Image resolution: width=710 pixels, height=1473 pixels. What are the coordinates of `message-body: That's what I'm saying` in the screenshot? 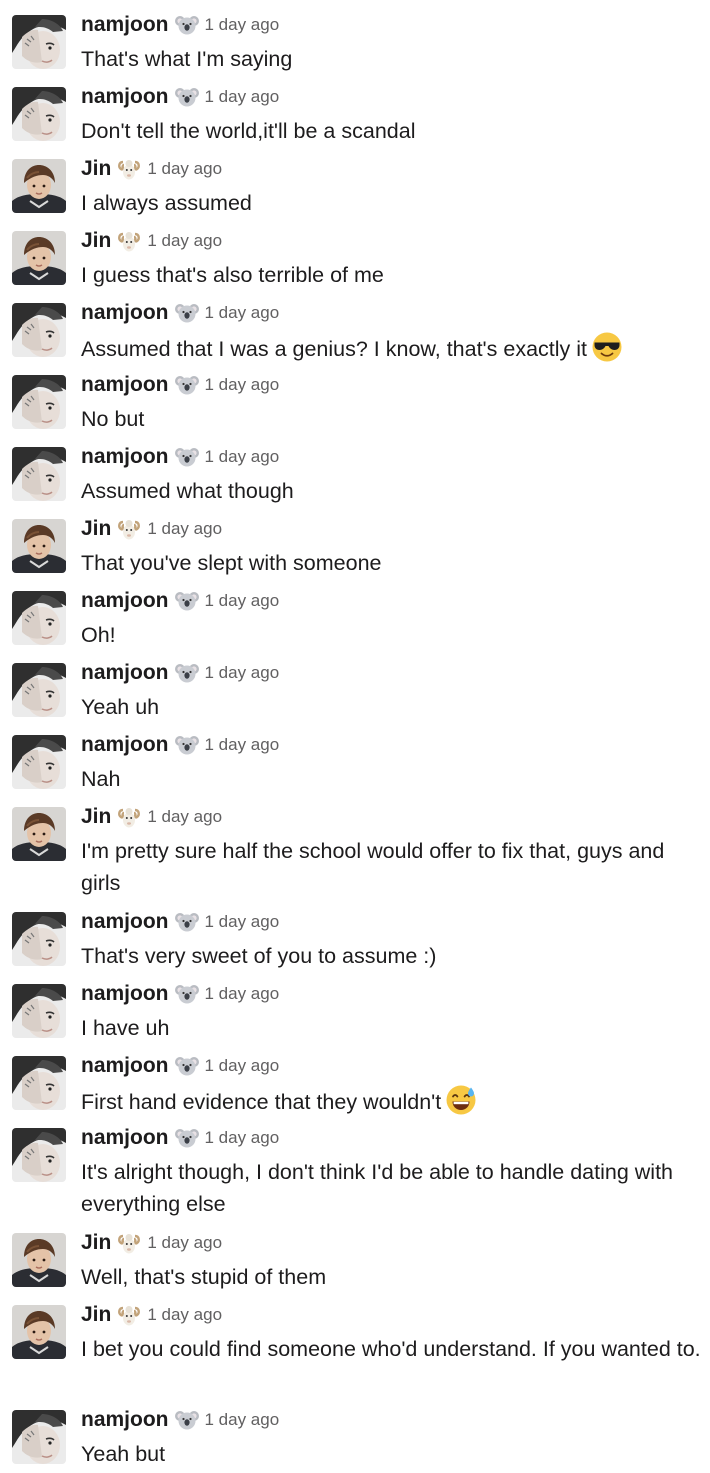 It's located at (187, 59).